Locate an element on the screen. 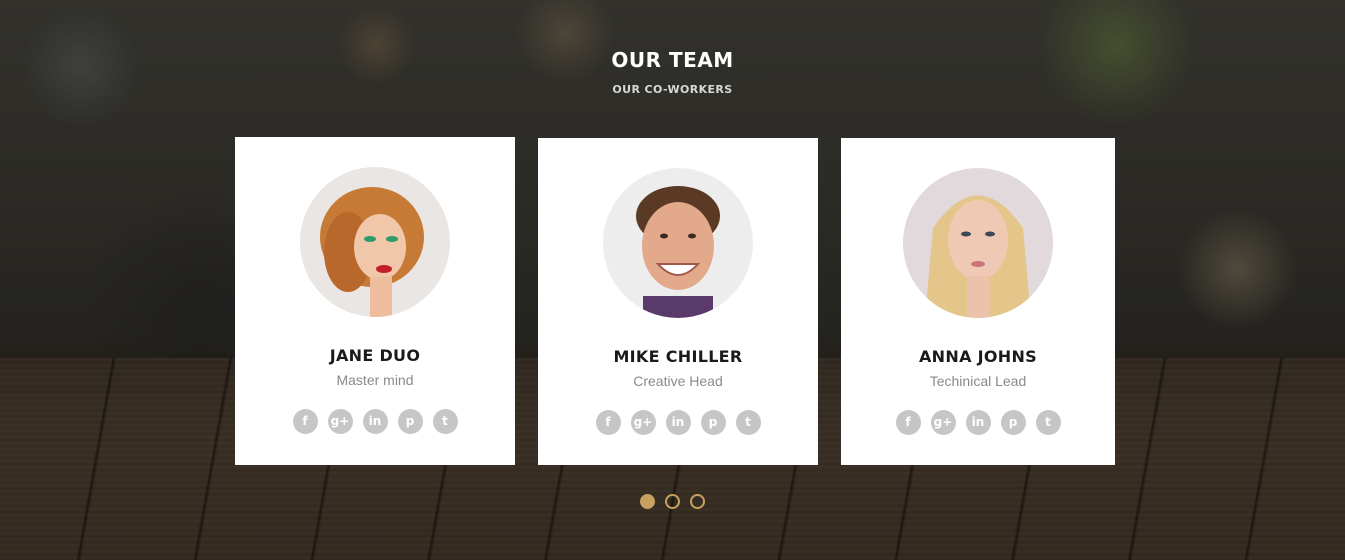 Image resolution: width=1345 pixels, height=560 pixels. team-card-anna: ANNA JOHNS Techinical Lead f g+ in p t is located at coordinates (978, 301).